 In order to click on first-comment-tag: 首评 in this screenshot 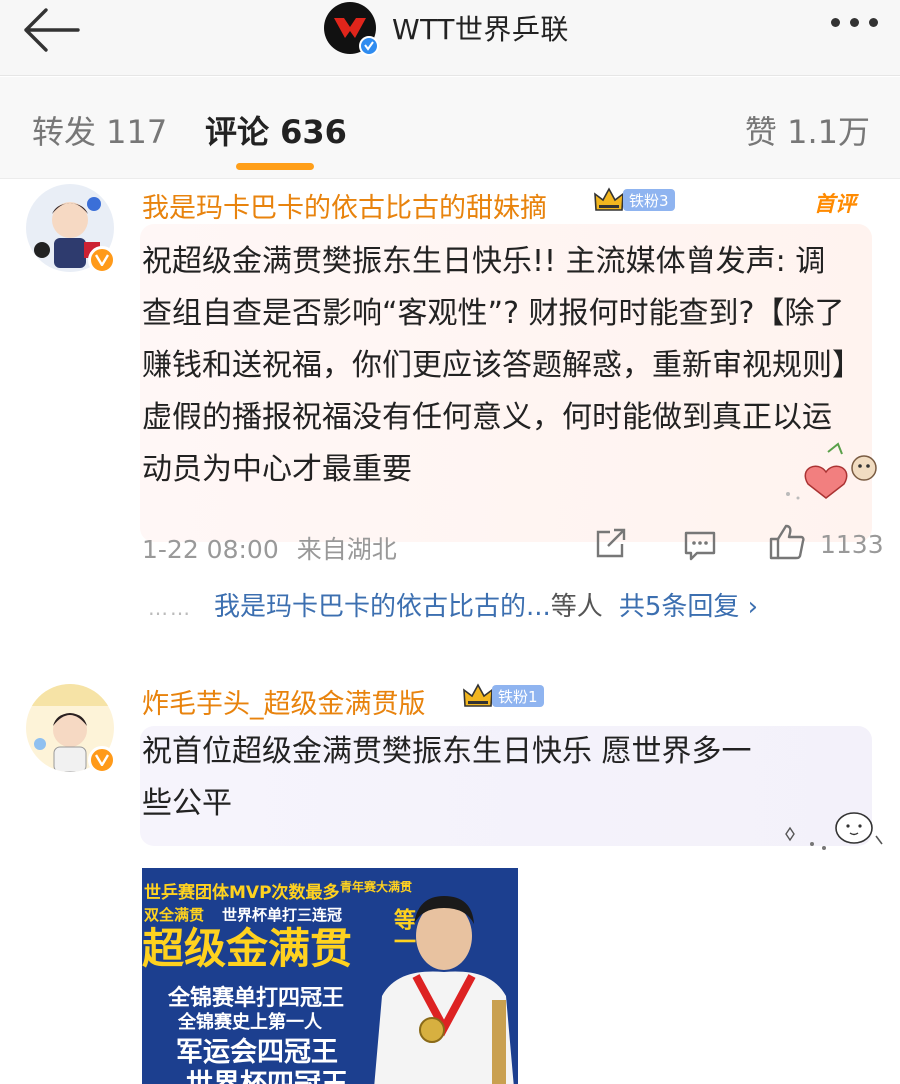, I will do `click(835, 204)`.